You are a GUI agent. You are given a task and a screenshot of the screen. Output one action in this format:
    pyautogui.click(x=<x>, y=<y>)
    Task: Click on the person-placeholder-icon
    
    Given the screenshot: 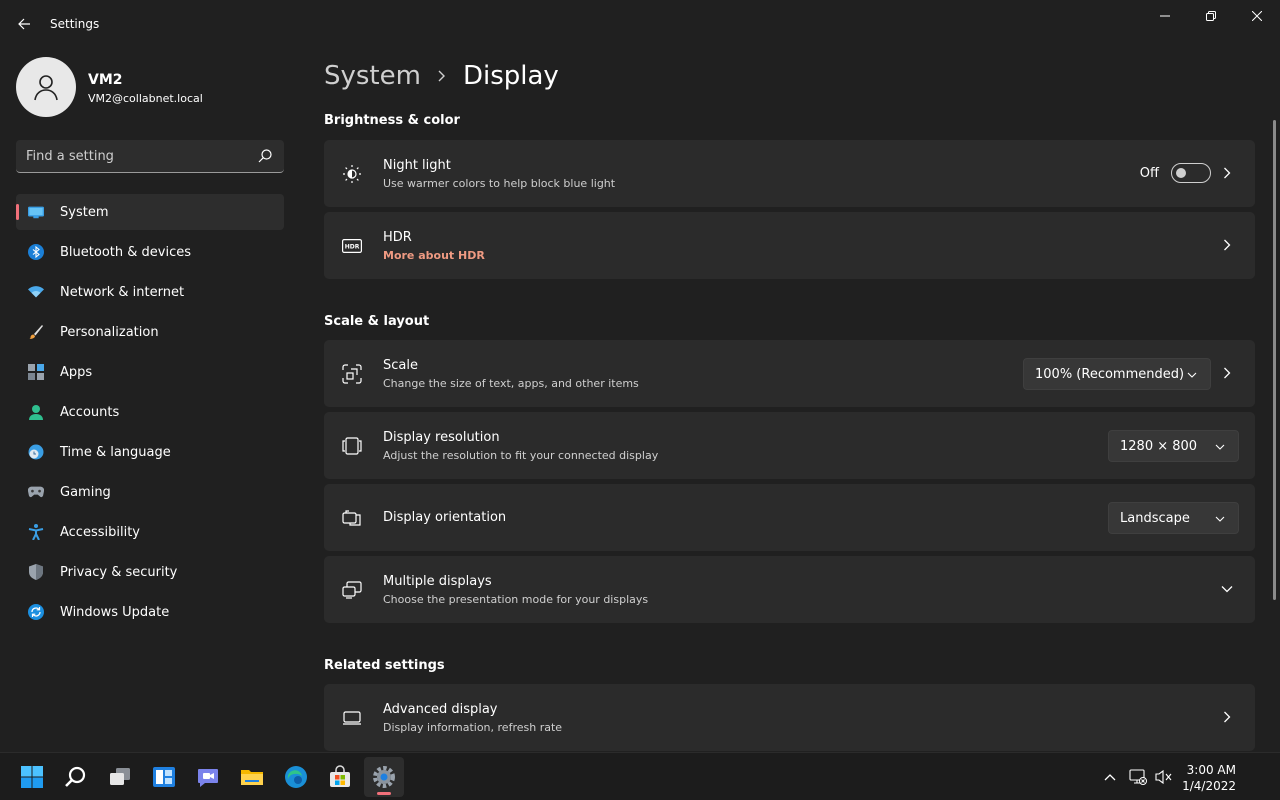 What is the action you would take?
    pyautogui.click(x=46, y=88)
    